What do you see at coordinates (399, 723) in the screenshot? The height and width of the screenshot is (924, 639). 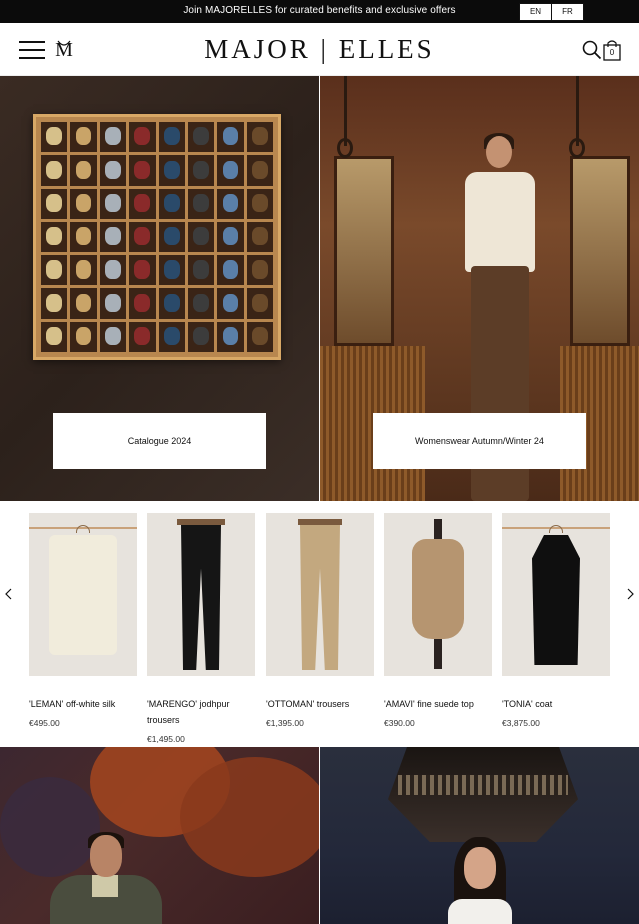 I see `product-price: €390.00` at bounding box center [399, 723].